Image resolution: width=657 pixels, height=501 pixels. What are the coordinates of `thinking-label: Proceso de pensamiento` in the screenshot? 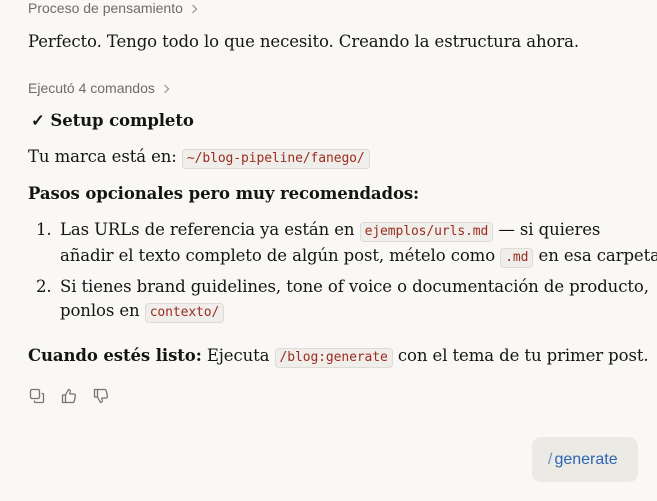 It's located at (105, 8).